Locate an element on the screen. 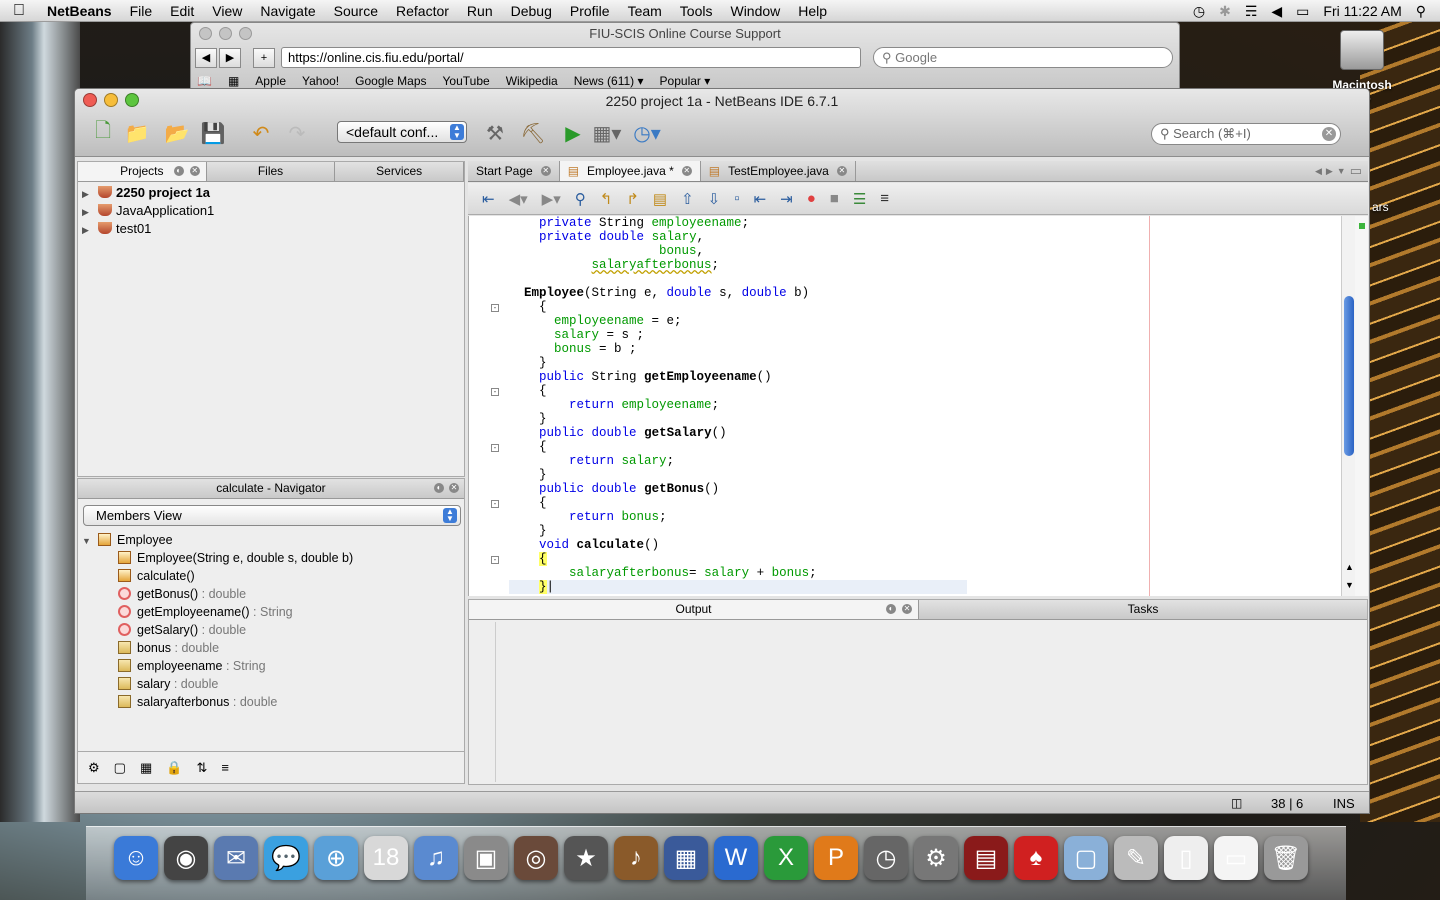 The width and height of the screenshot is (1440, 900). new-file-icon: 🗋 is located at coordinates (103, 133).